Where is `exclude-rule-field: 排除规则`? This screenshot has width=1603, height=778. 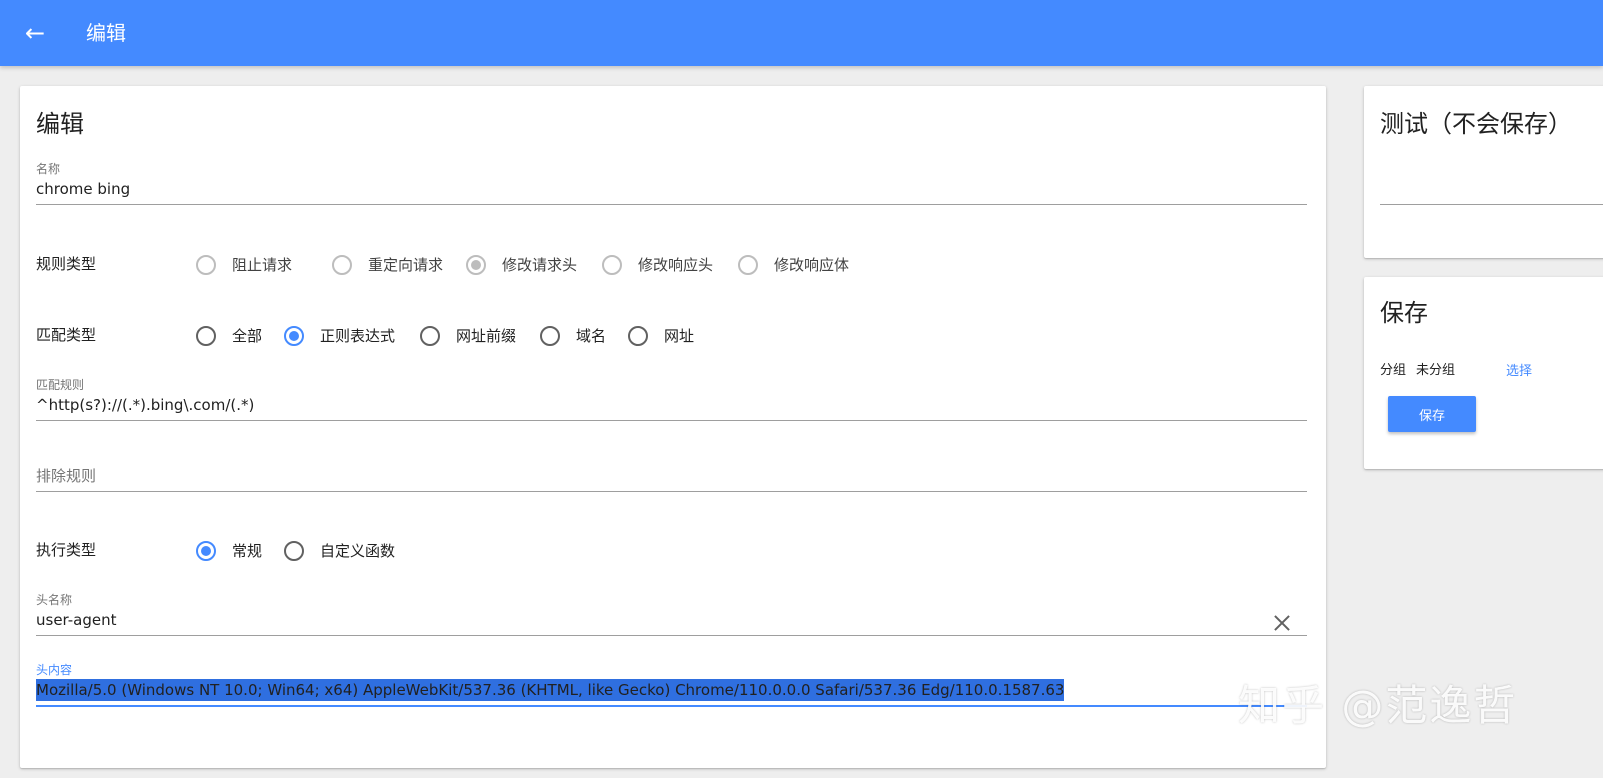 exclude-rule-field: 排除规则 is located at coordinates (671, 474).